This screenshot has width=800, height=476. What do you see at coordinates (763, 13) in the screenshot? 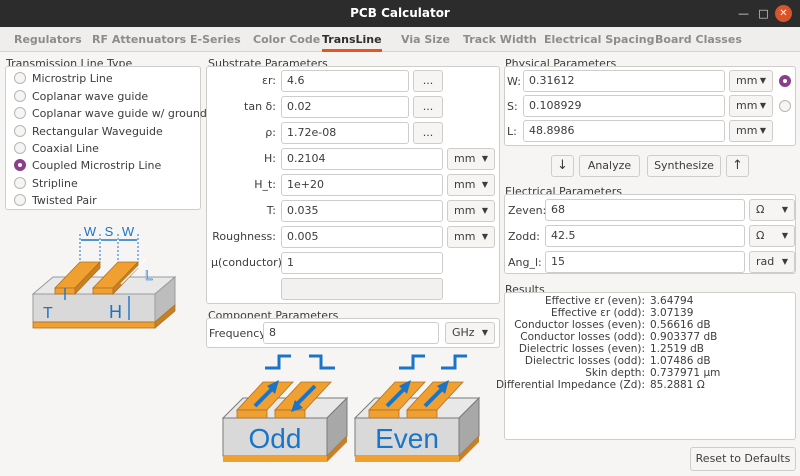
I see `maximize-icon: □` at bounding box center [763, 13].